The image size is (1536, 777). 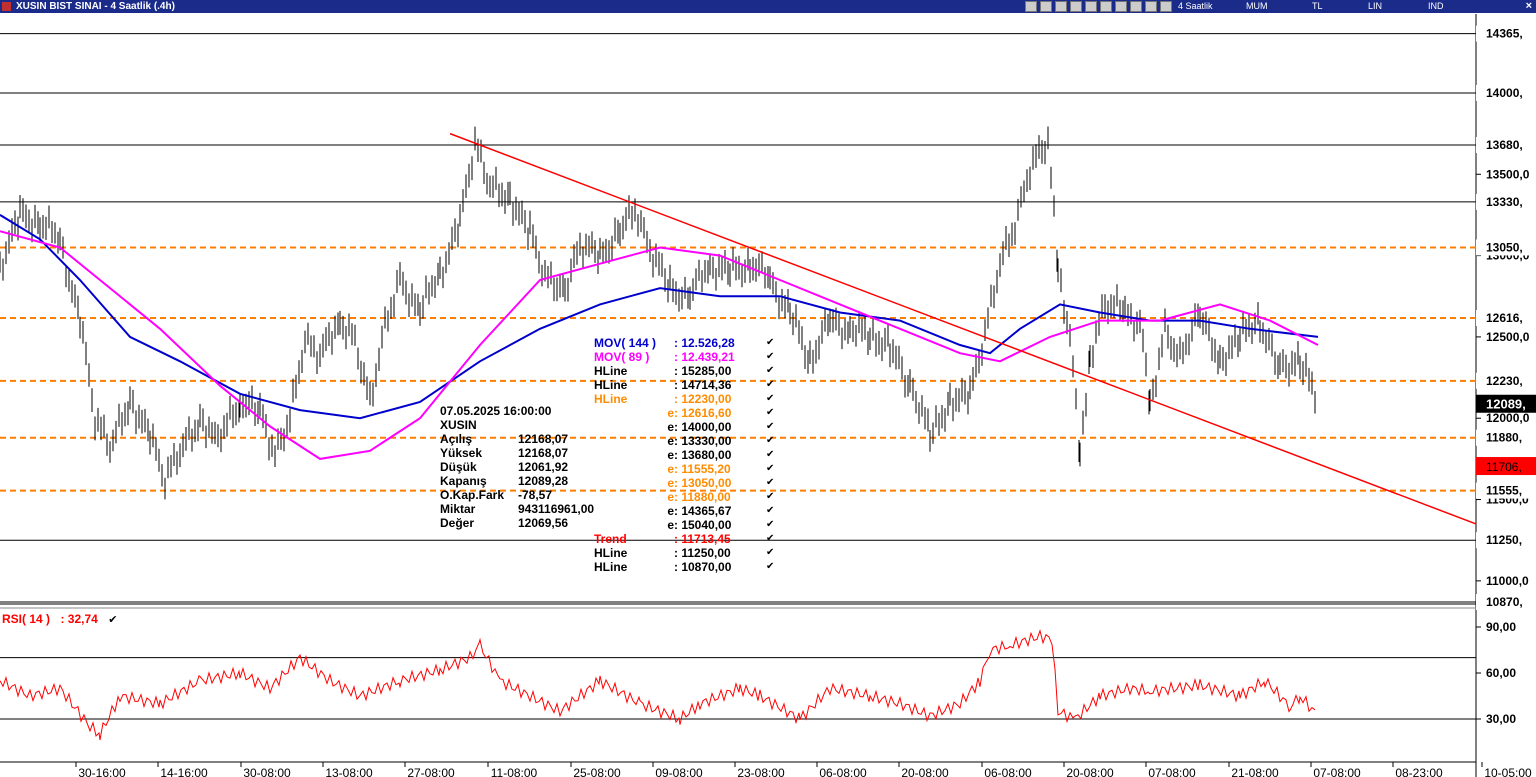 I want to click on info-row: Açılış 12168,07, so click(x=517, y=439).